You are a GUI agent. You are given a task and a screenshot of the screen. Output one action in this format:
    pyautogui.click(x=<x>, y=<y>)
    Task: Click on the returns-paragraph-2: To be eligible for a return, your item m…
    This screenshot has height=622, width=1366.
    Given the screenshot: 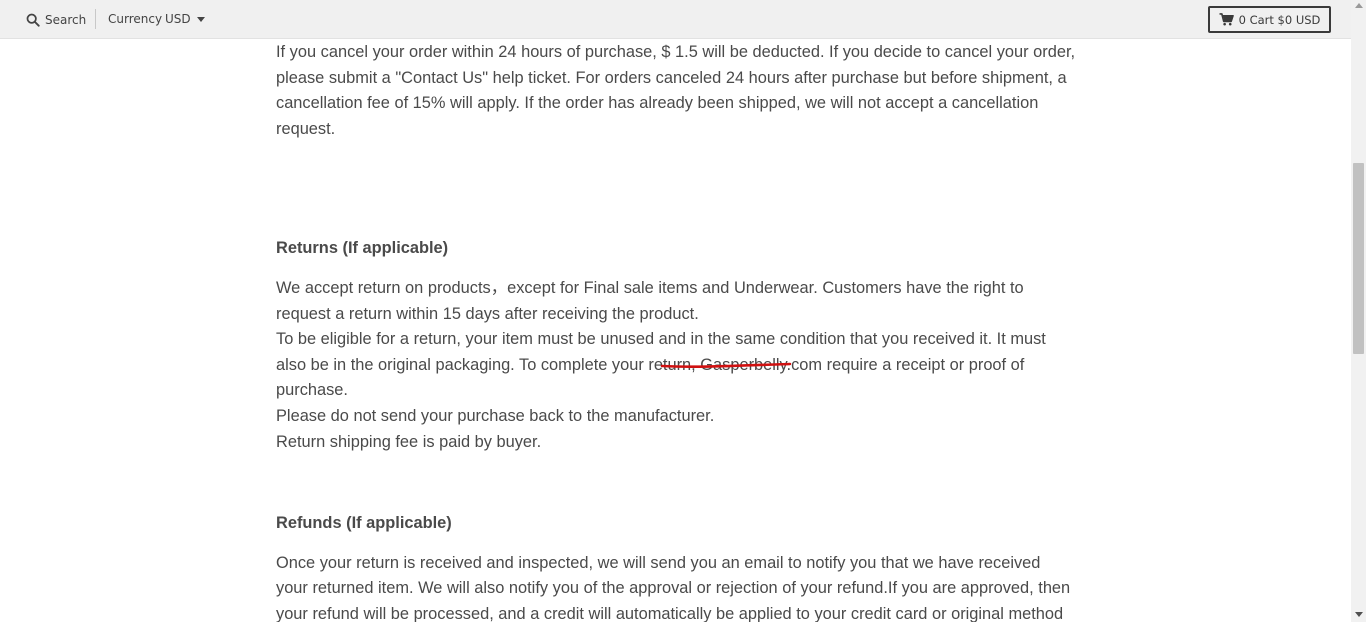 What is the action you would take?
    pyautogui.click(x=676, y=365)
    